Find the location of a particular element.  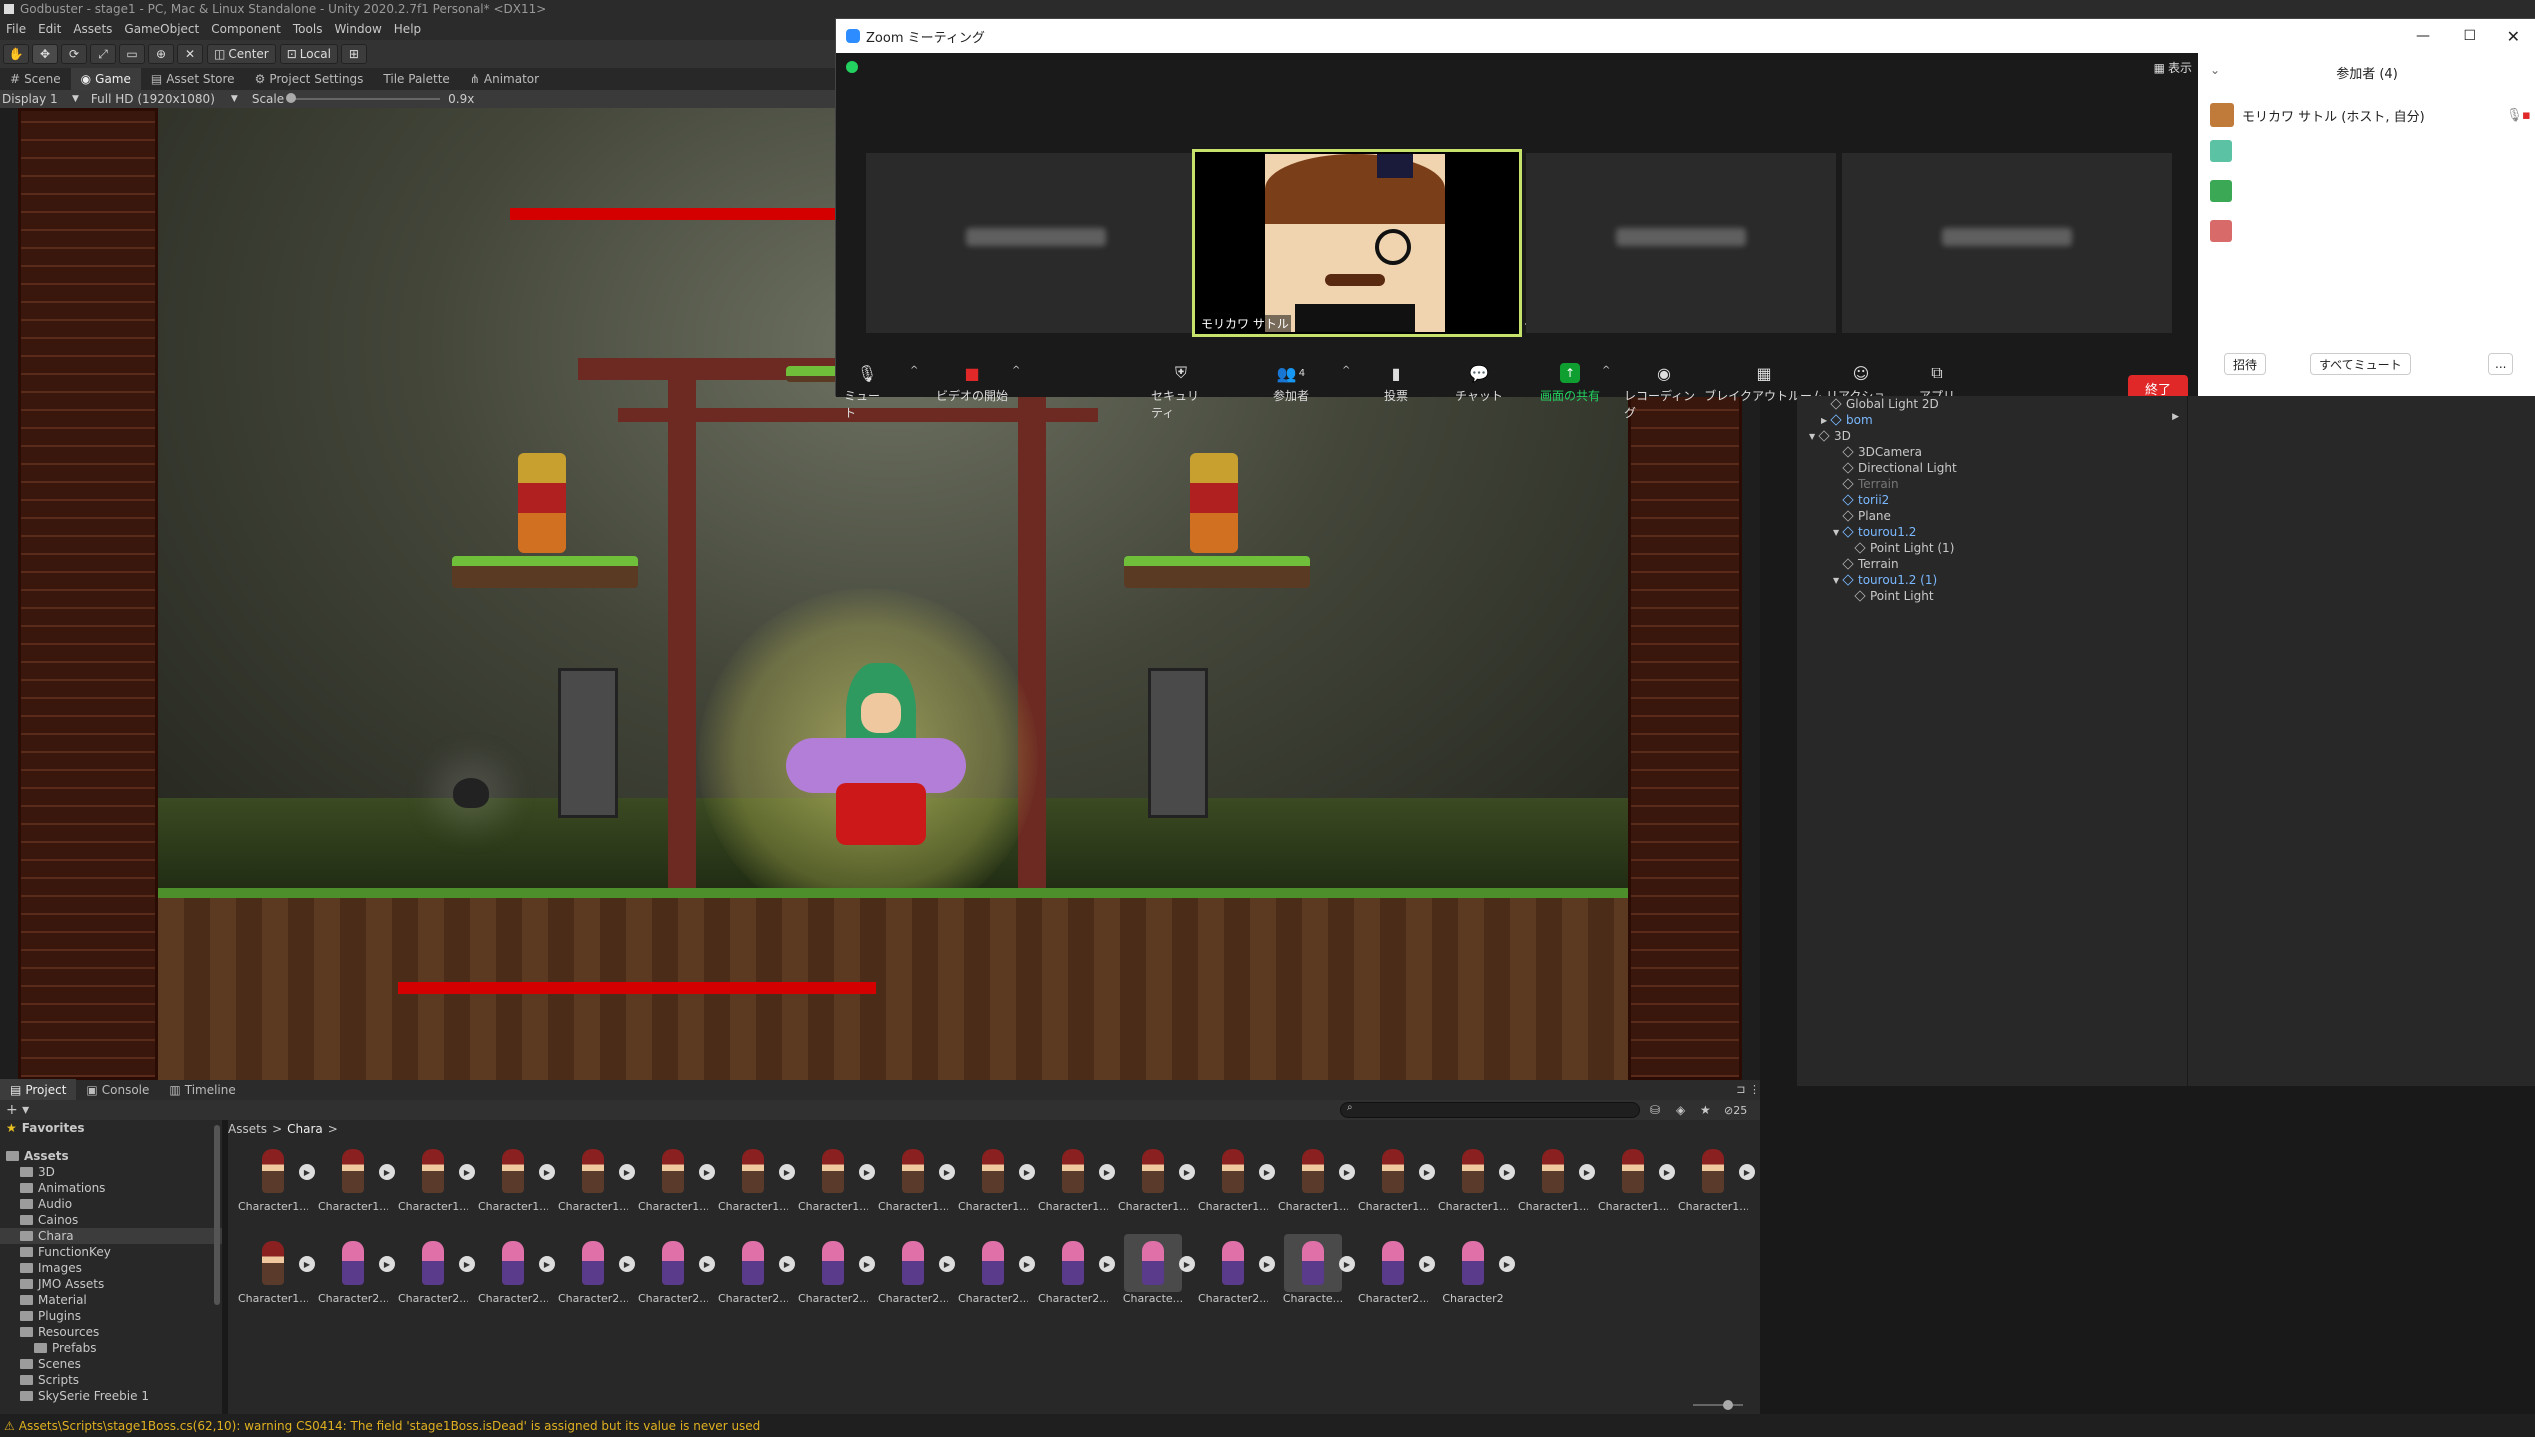

tree-folder-item: JMO Assets is located at coordinates (111, 1284).